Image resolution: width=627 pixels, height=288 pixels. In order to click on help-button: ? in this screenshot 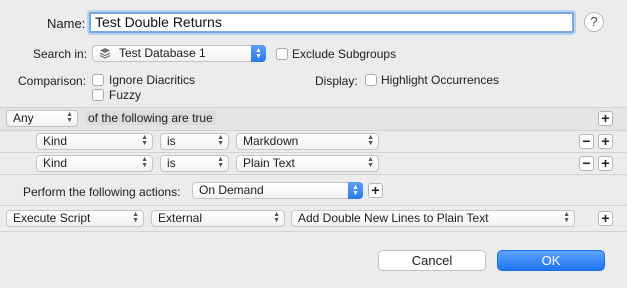, I will do `click(594, 22)`.